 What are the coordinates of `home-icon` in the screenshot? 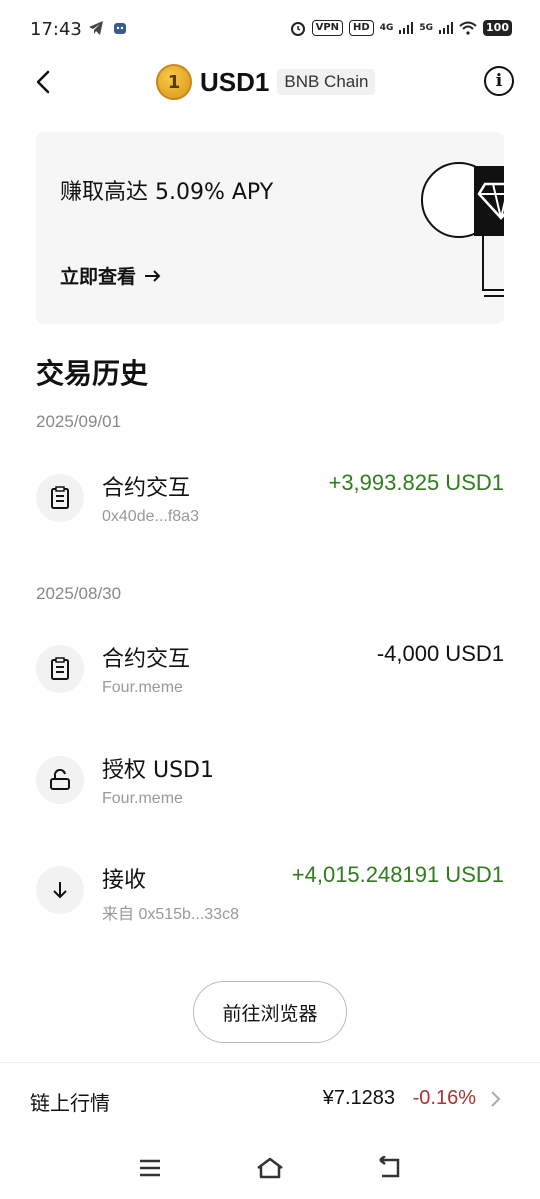 It's located at (270, 1168).